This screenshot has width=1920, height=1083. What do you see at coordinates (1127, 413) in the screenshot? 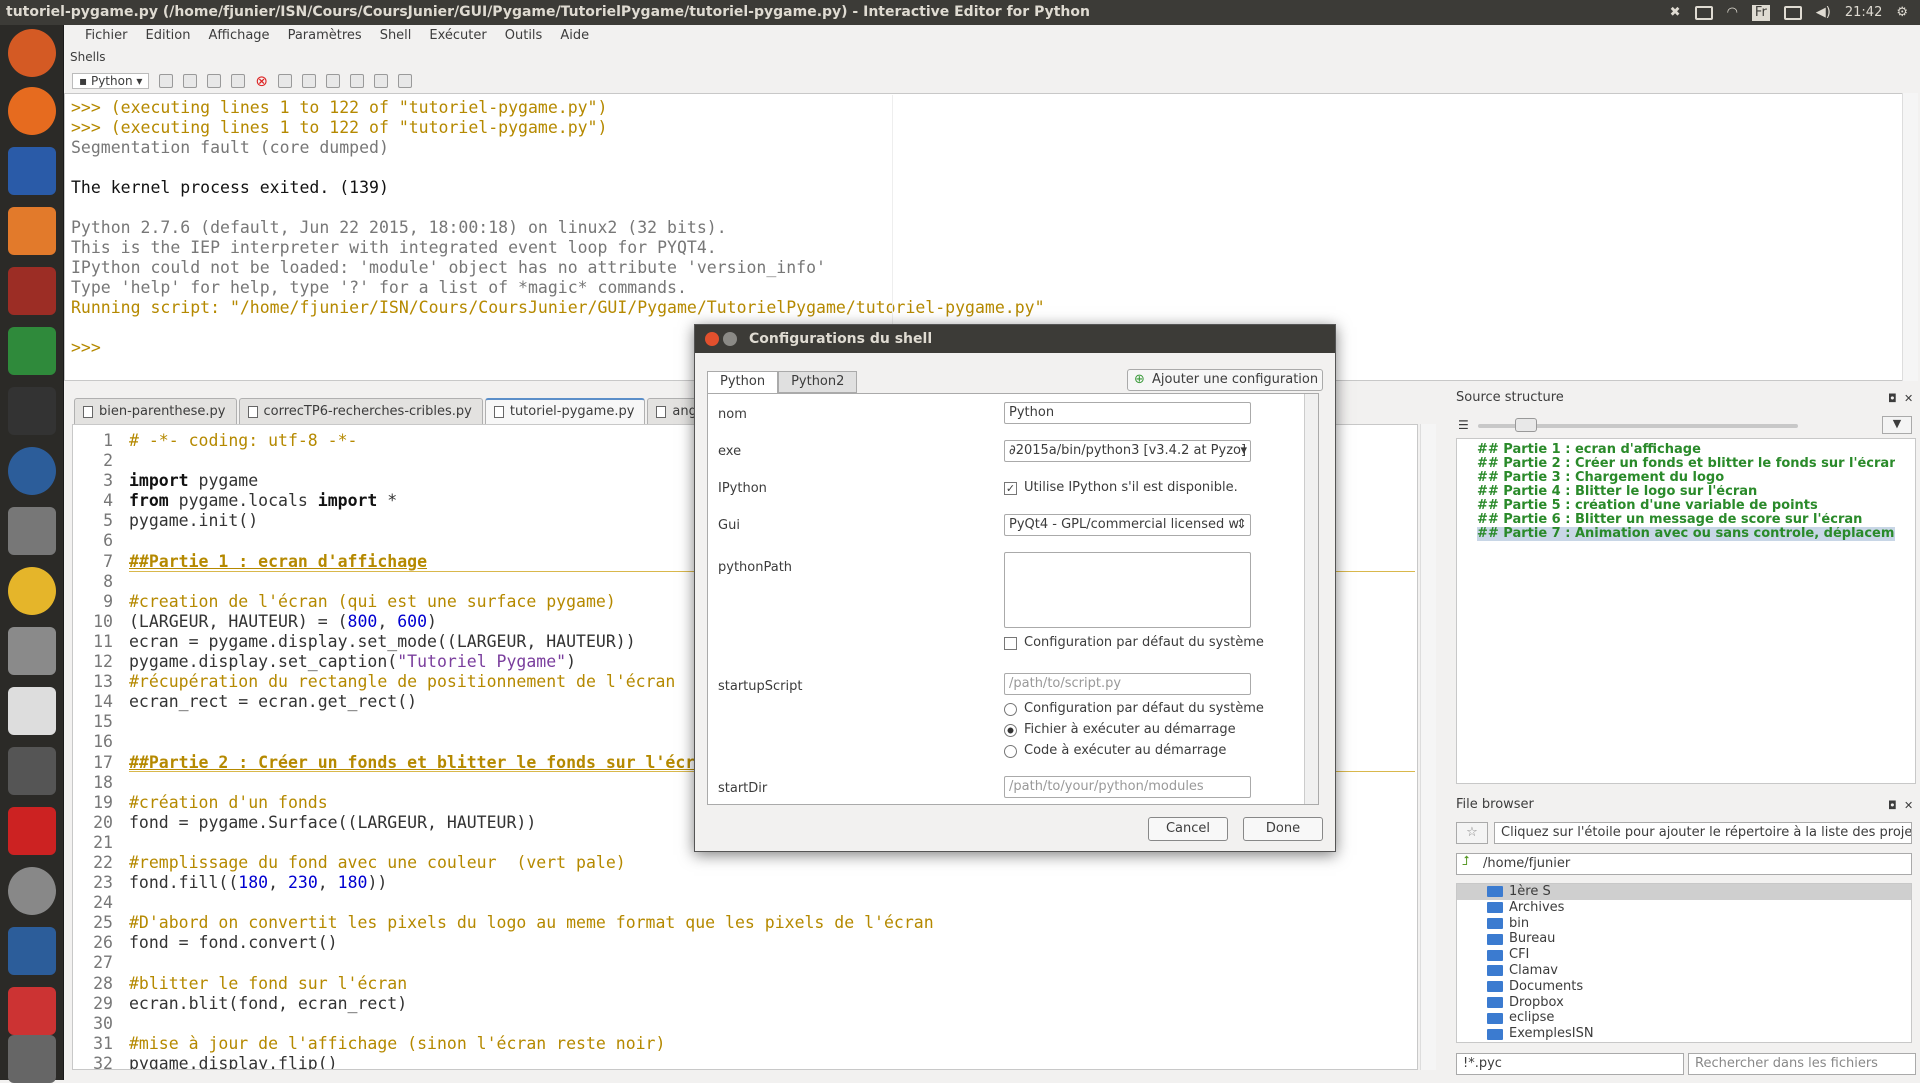
I see `nom-input: Python` at bounding box center [1127, 413].